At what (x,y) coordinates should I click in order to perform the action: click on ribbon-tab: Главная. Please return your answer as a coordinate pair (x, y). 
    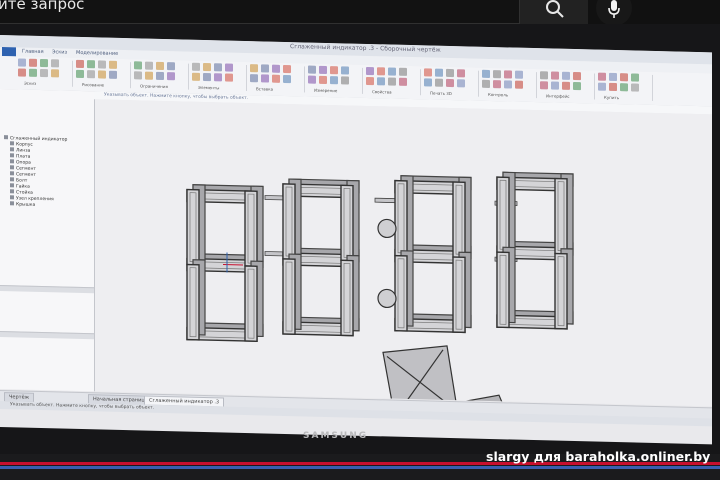
    Looking at the image, I should click on (33, 52).